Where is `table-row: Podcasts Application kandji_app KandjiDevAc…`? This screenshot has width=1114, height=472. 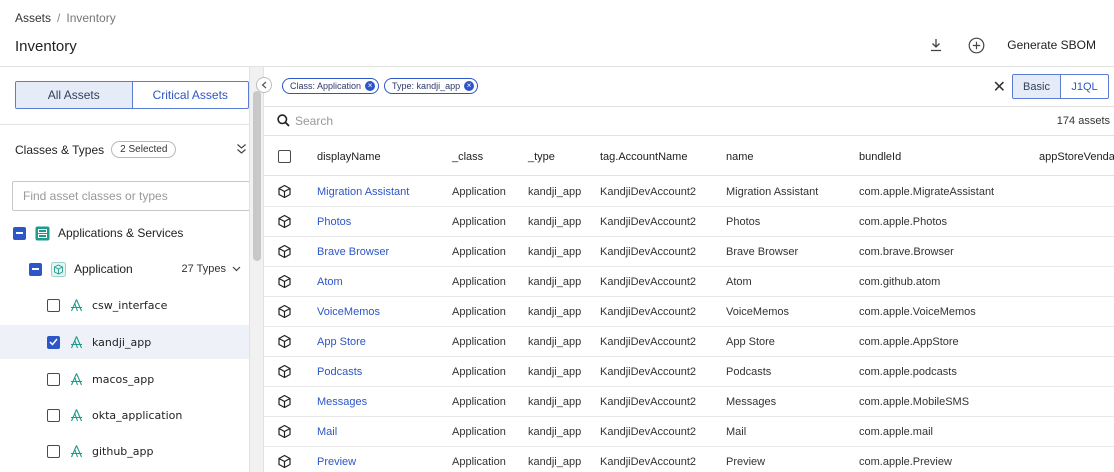
table-row: Podcasts Application kandji_app KandjiDevAc… is located at coordinates (689, 372).